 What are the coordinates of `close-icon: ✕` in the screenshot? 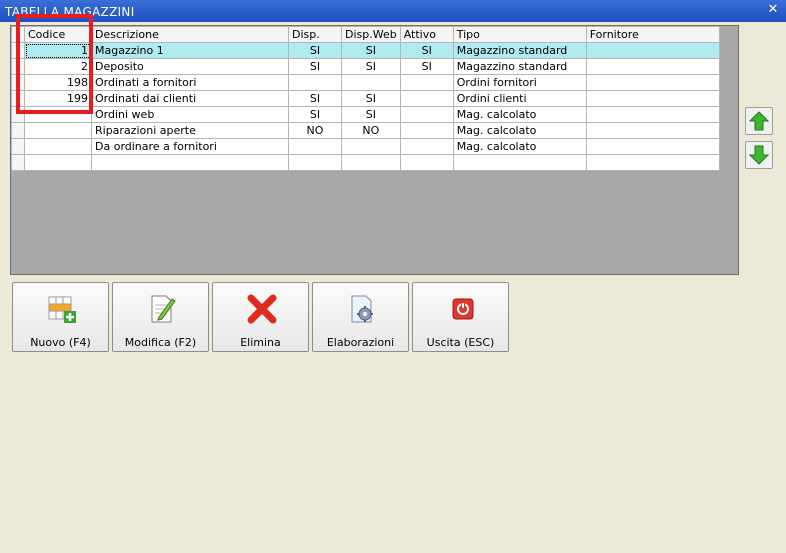 It's located at (773, 10).